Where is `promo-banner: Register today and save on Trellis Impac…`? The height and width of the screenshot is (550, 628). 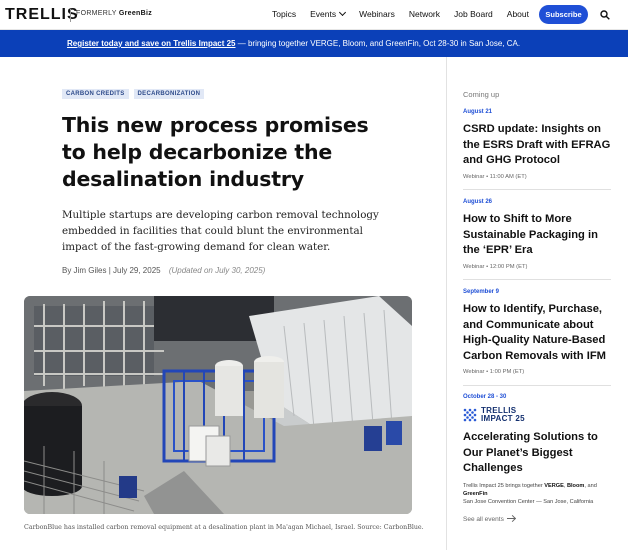
promo-banner: Register today and save on Trellis Impac… is located at coordinates (314, 43).